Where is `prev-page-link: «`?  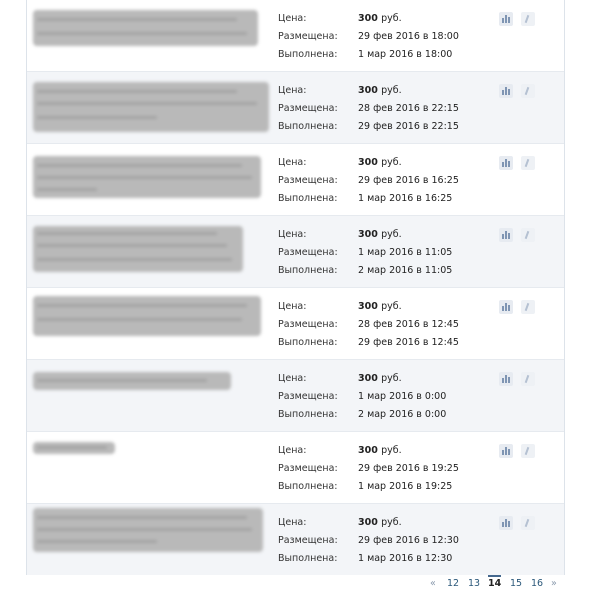 prev-page-link: « is located at coordinates (433, 583).